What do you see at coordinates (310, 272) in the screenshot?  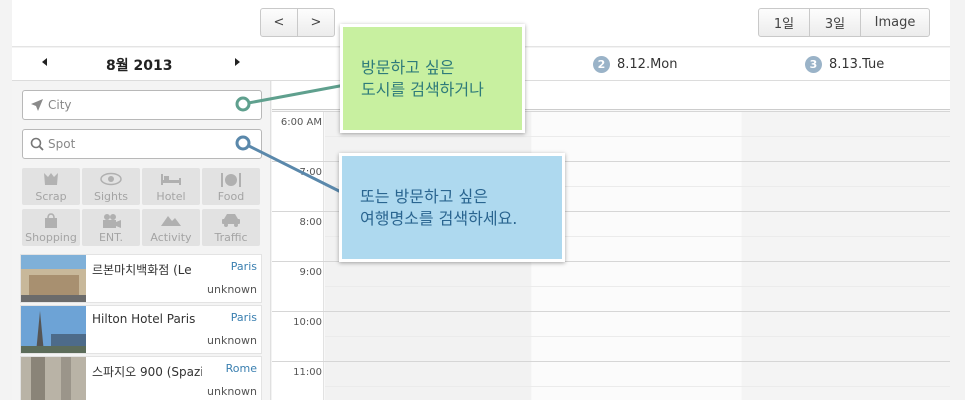 I see `time-label: 9:00` at bounding box center [310, 272].